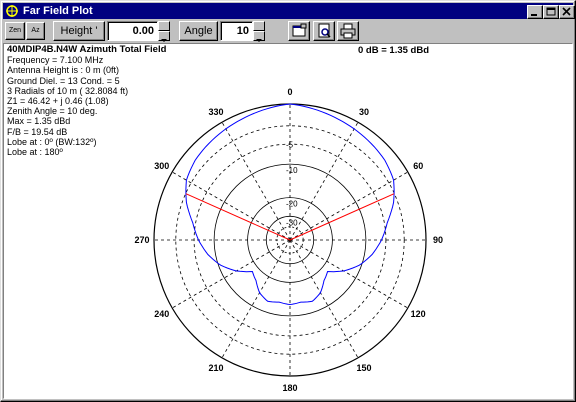 The height and width of the screenshot is (402, 576). I want to click on toolbar: Zen Az Height ' 0.00 Angle 10, so click(288, 31).